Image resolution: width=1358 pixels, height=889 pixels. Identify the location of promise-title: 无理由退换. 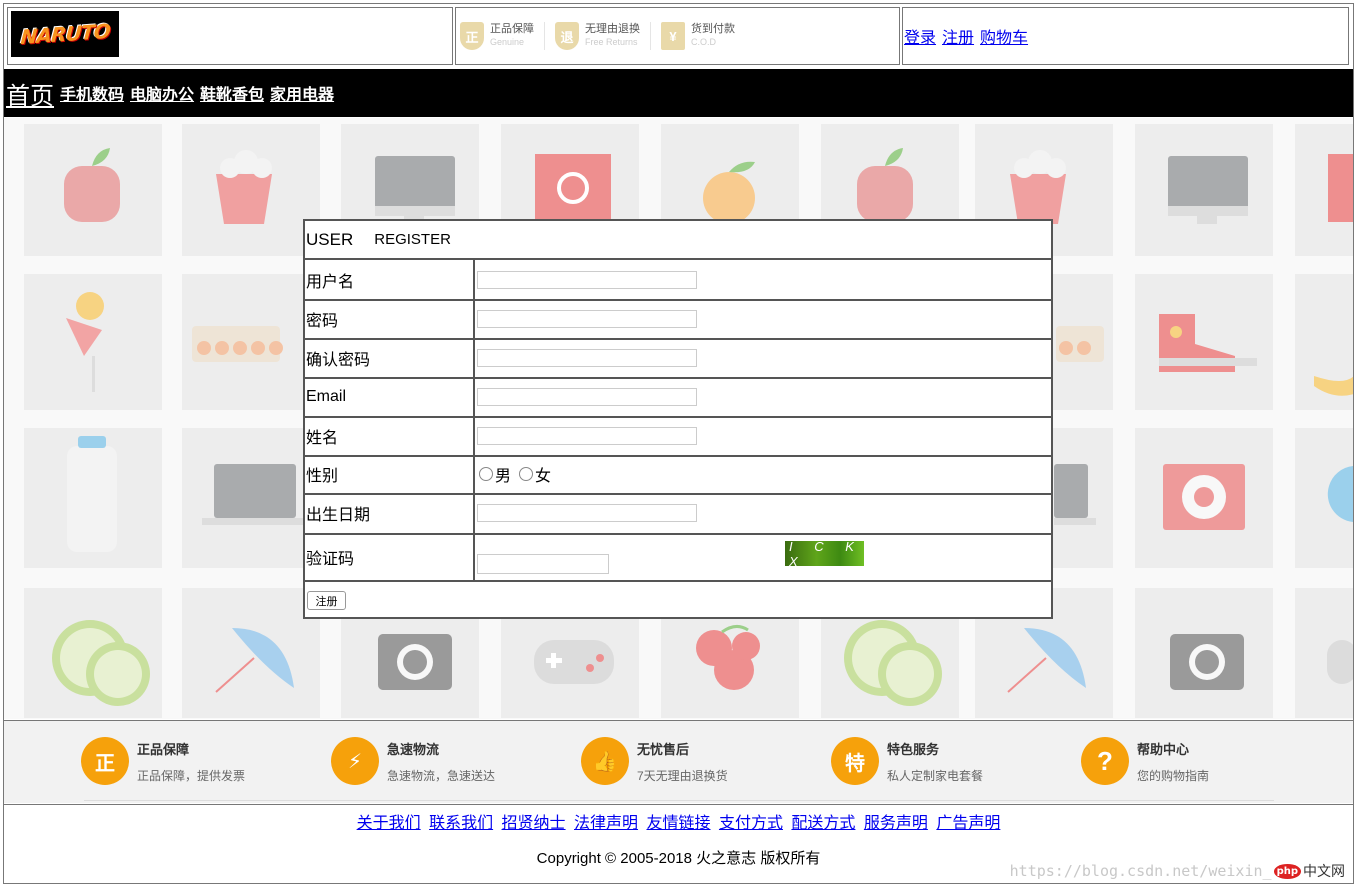
(612, 29).